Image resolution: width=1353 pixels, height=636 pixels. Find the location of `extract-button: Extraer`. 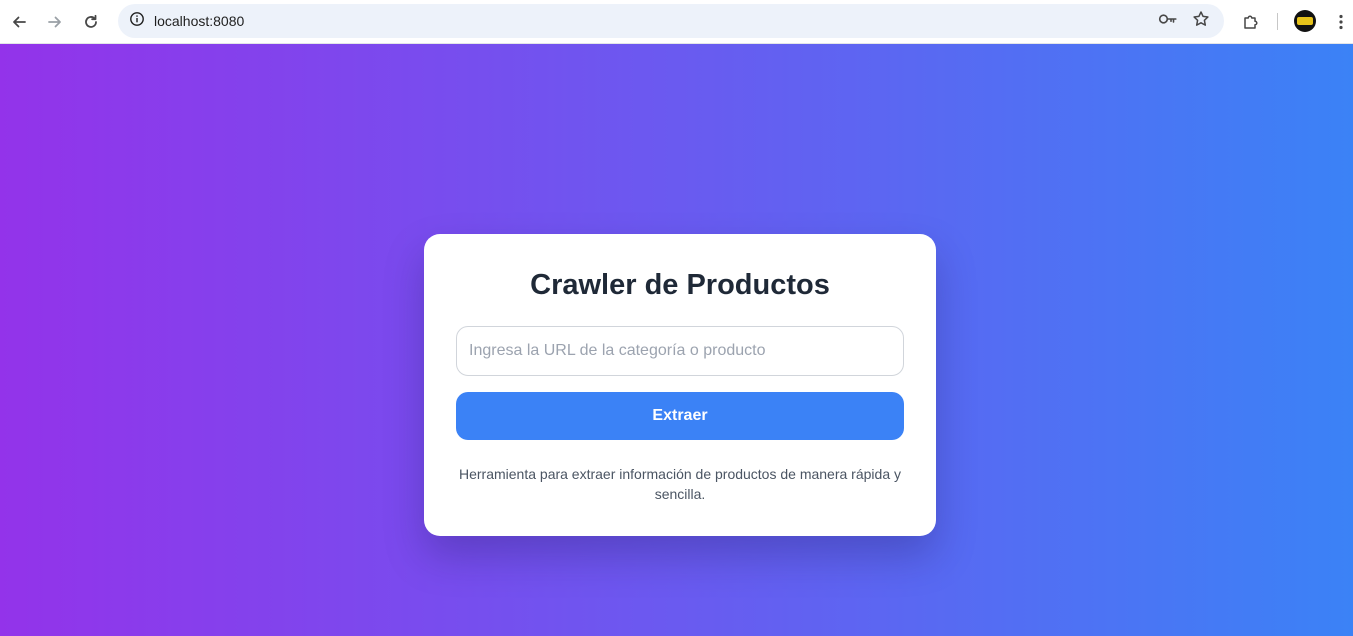

extract-button: Extraer is located at coordinates (680, 416).